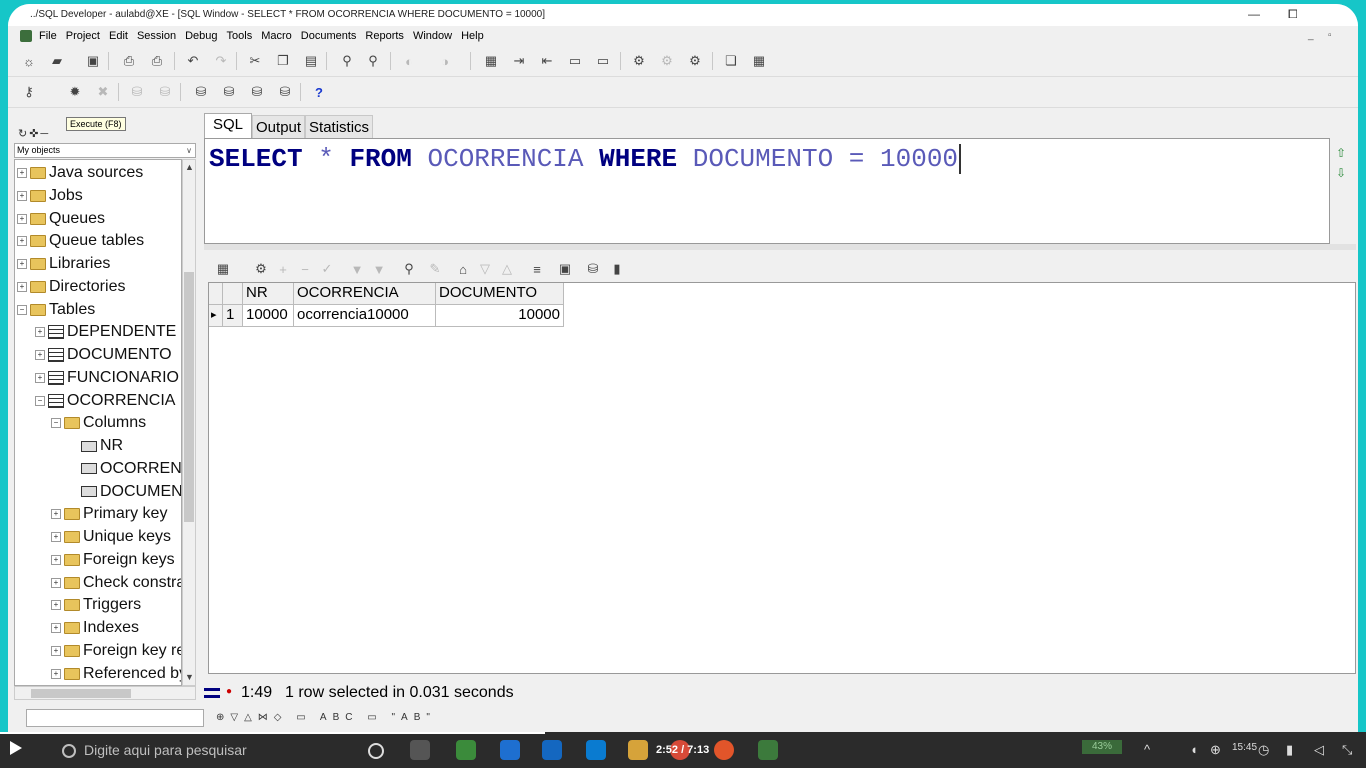  I want to click on maximize-button: ⧠, so click(1293, 14).